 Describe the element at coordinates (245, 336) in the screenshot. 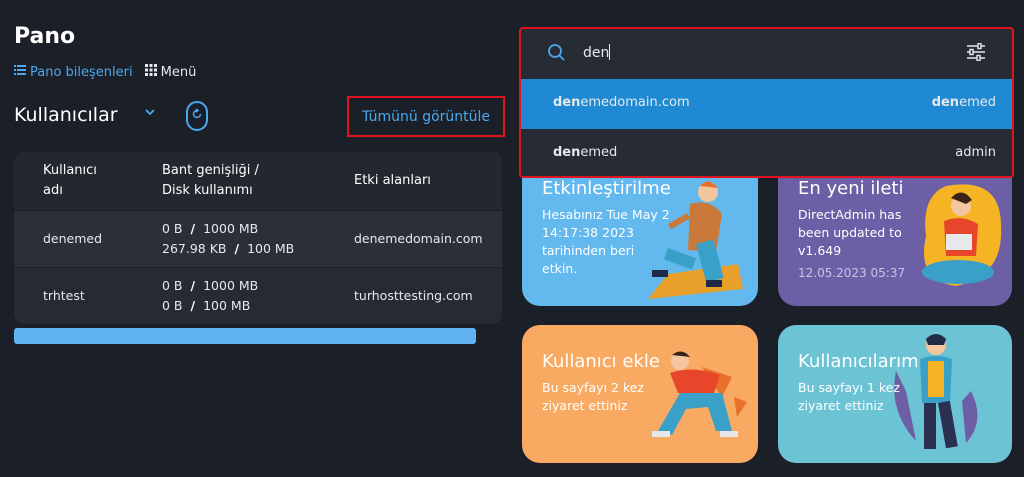

I see `horizontal-scrollbar` at that location.